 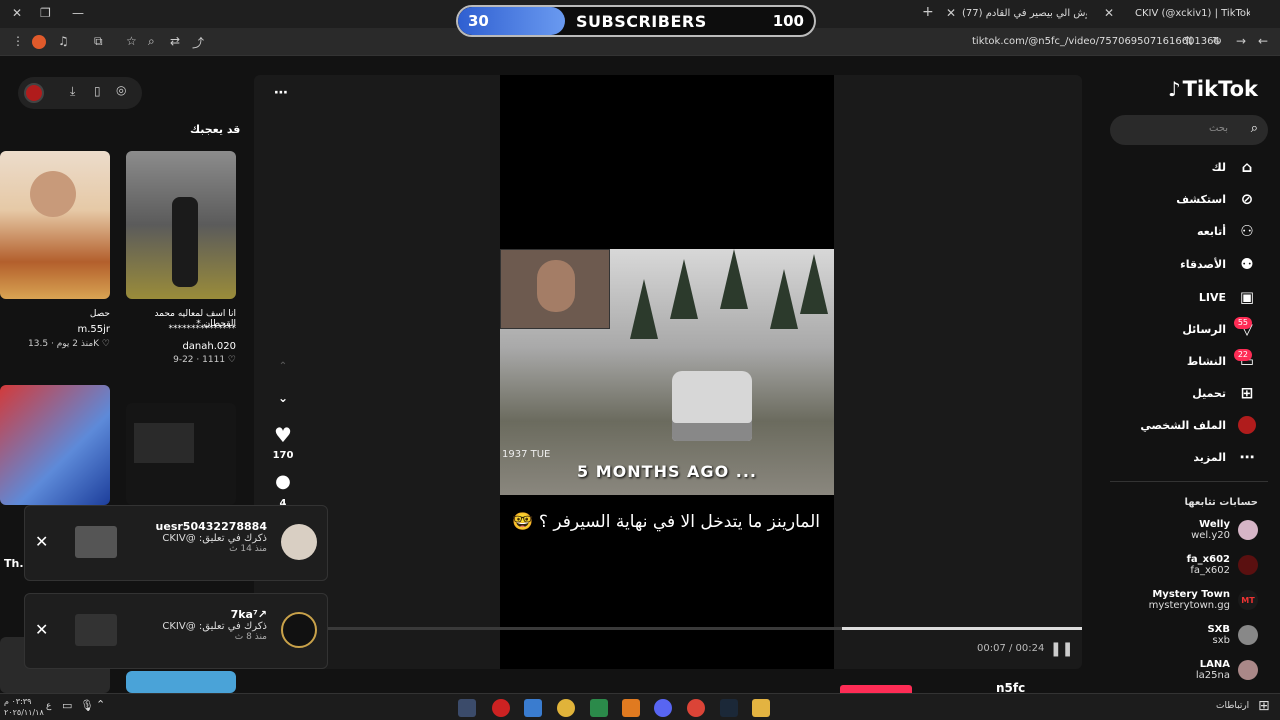 I want to click on nav-more: ⋯ المزيد, so click(x=1225, y=457).